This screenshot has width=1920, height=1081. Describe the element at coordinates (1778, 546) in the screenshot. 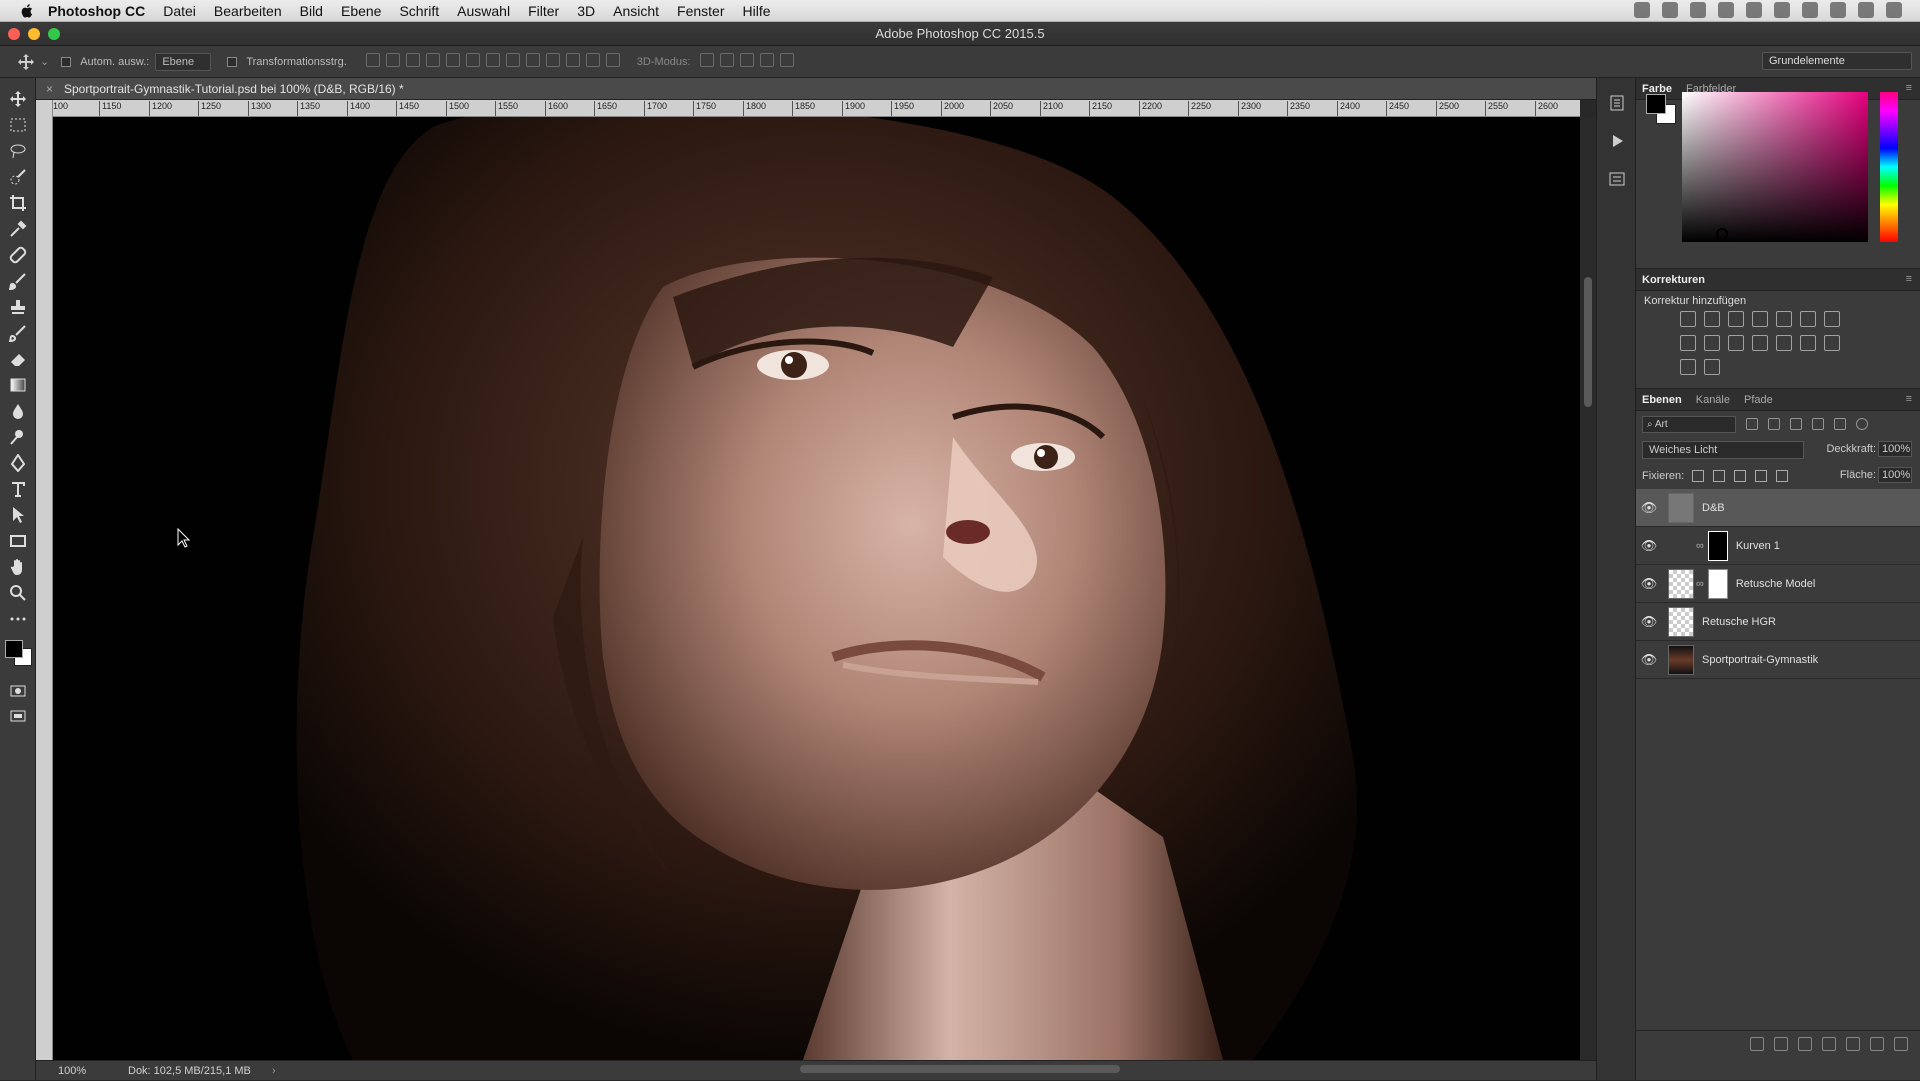

I see `layer-row: 👁 ∞ Kurven 1` at that location.